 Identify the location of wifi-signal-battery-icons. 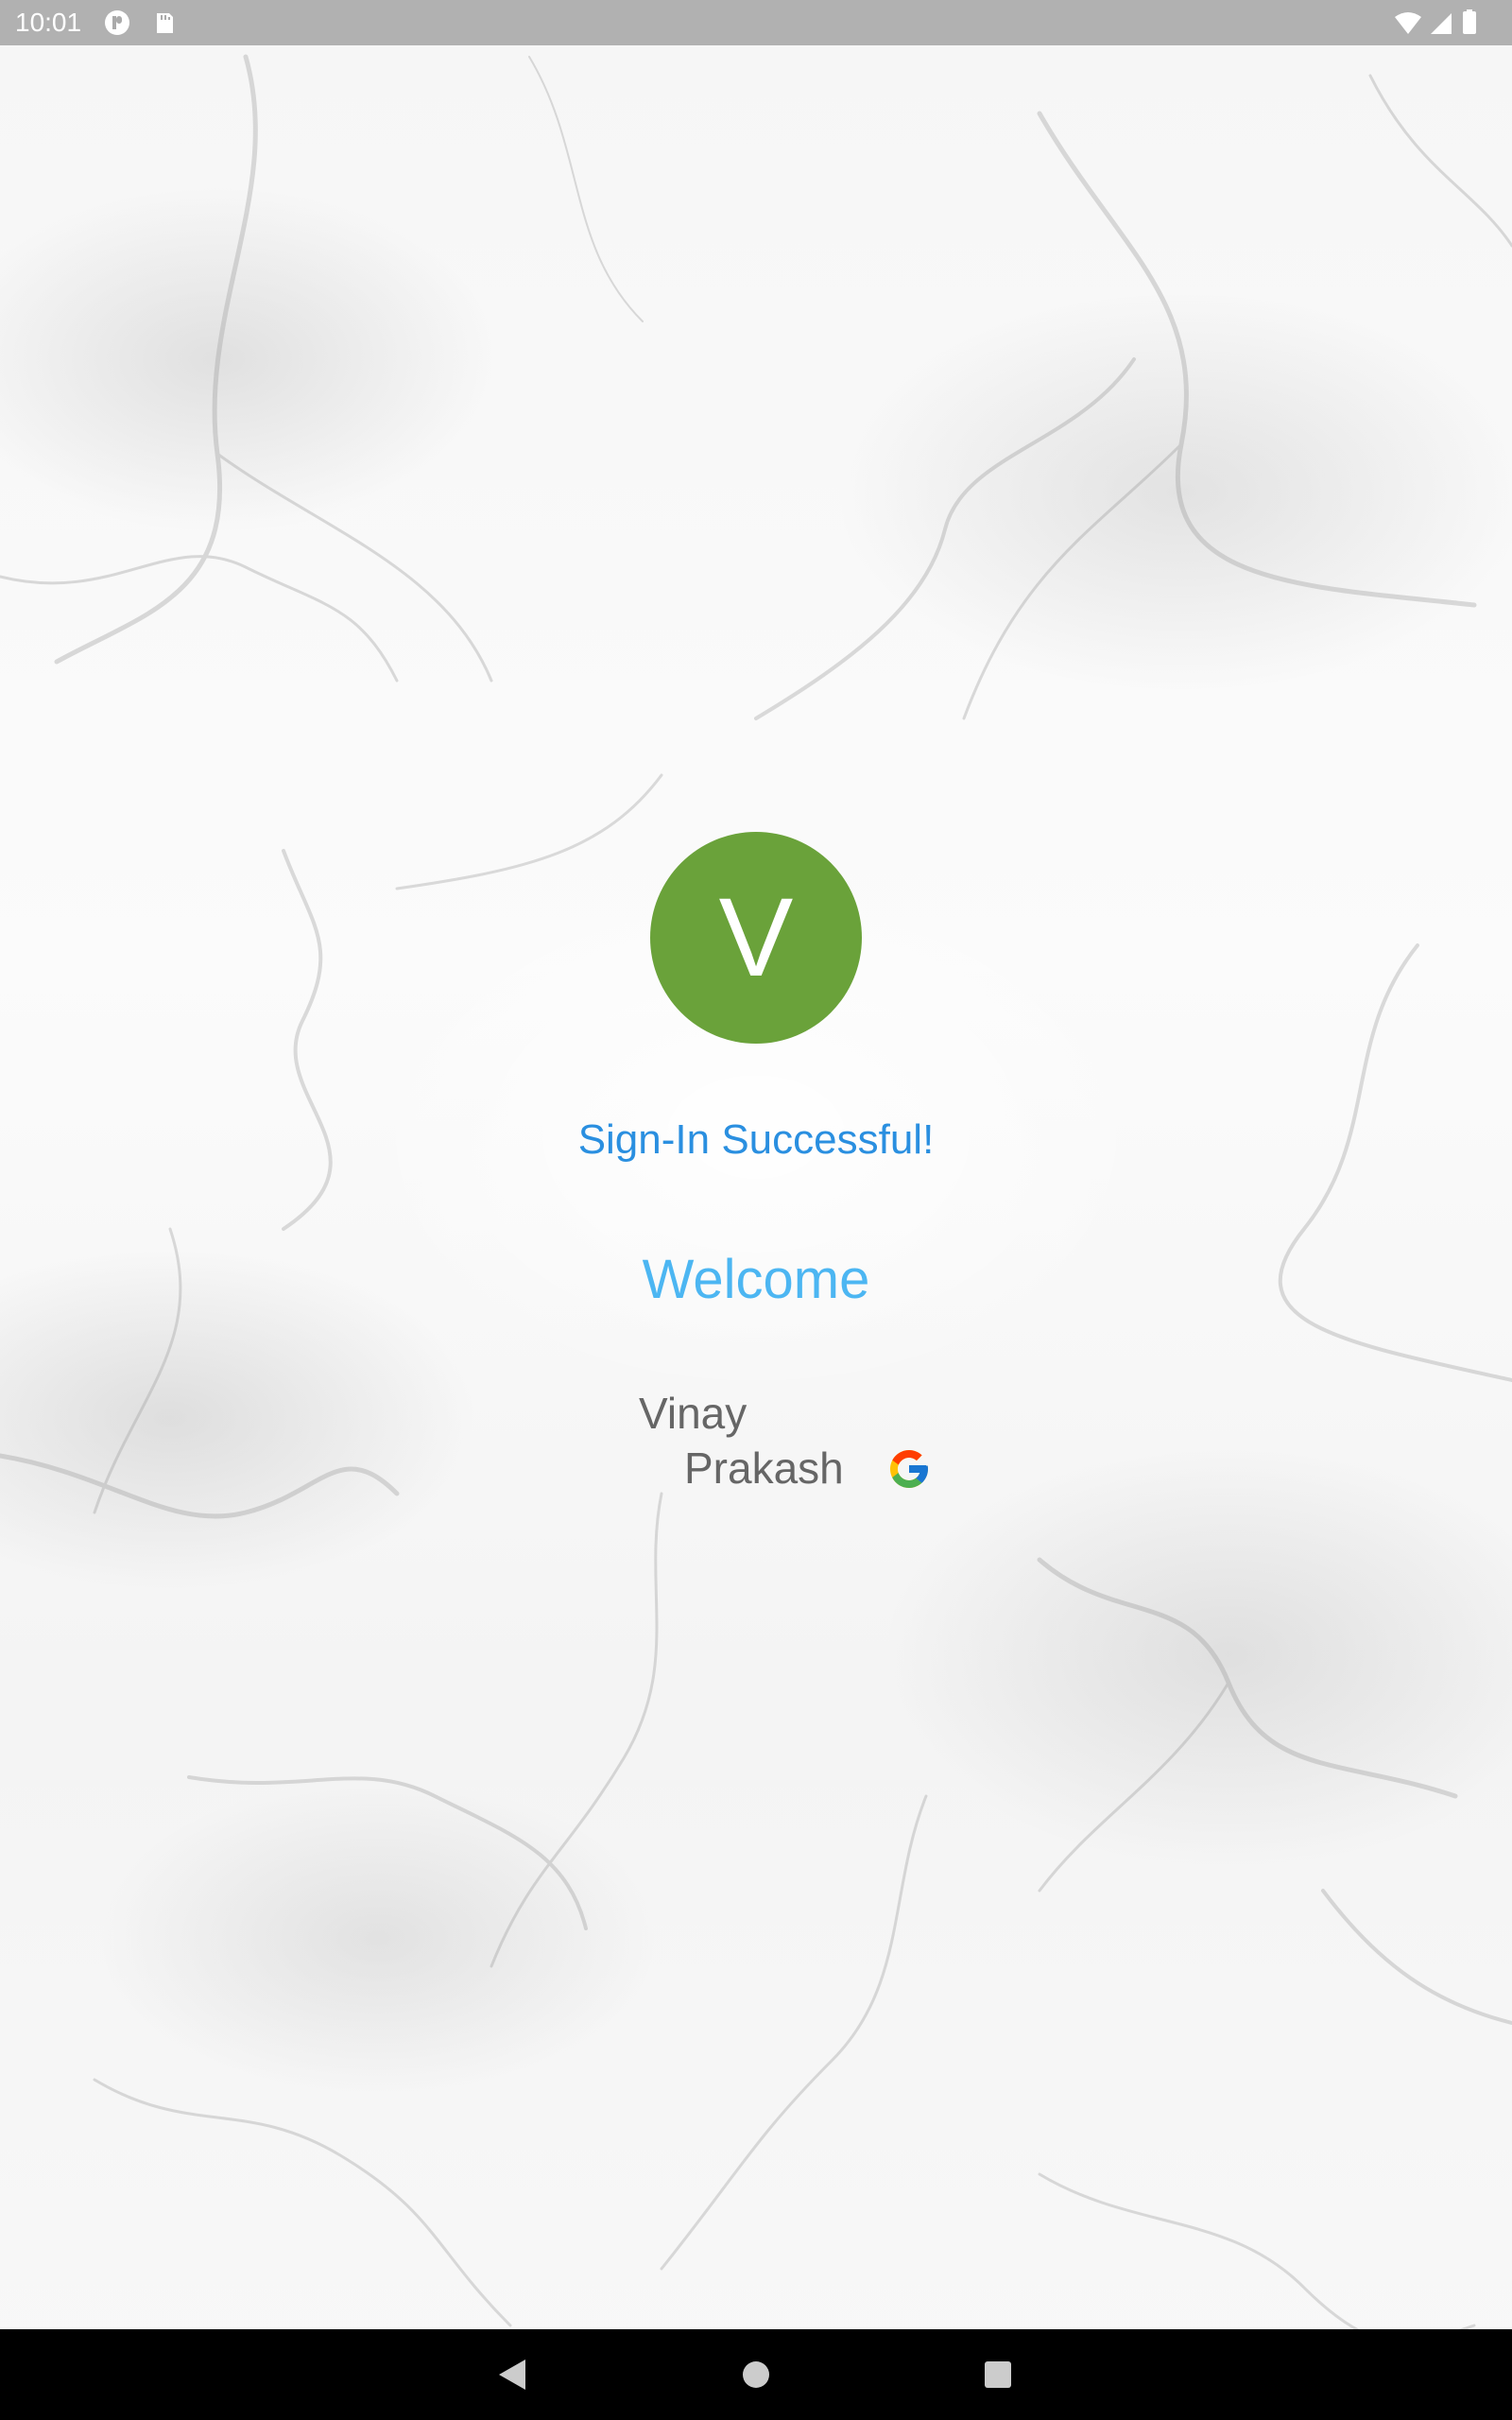
(1435, 22).